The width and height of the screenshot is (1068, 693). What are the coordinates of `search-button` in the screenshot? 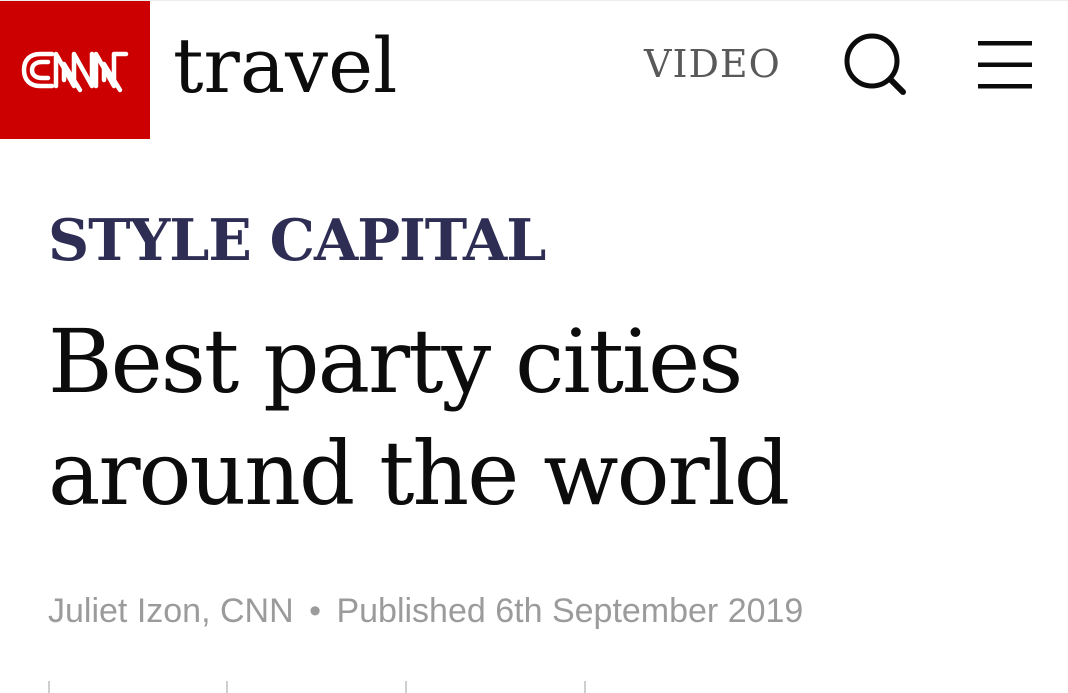 It's located at (875, 66).